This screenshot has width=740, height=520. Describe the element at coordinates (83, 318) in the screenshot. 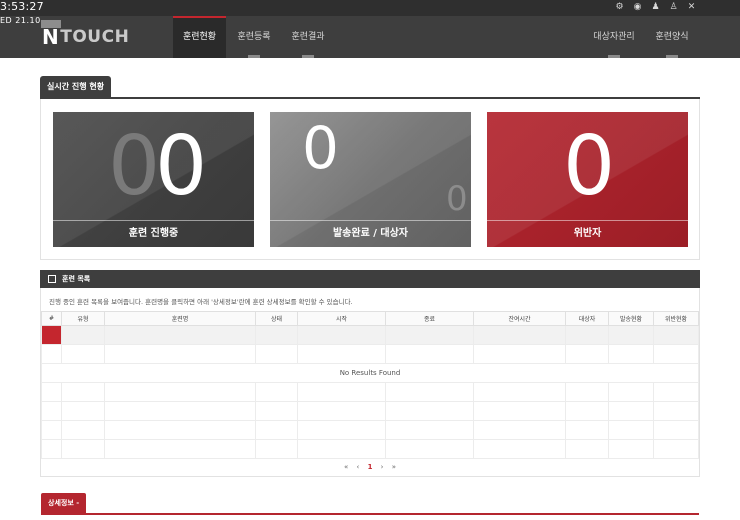

I see `col-type: 유형` at that location.